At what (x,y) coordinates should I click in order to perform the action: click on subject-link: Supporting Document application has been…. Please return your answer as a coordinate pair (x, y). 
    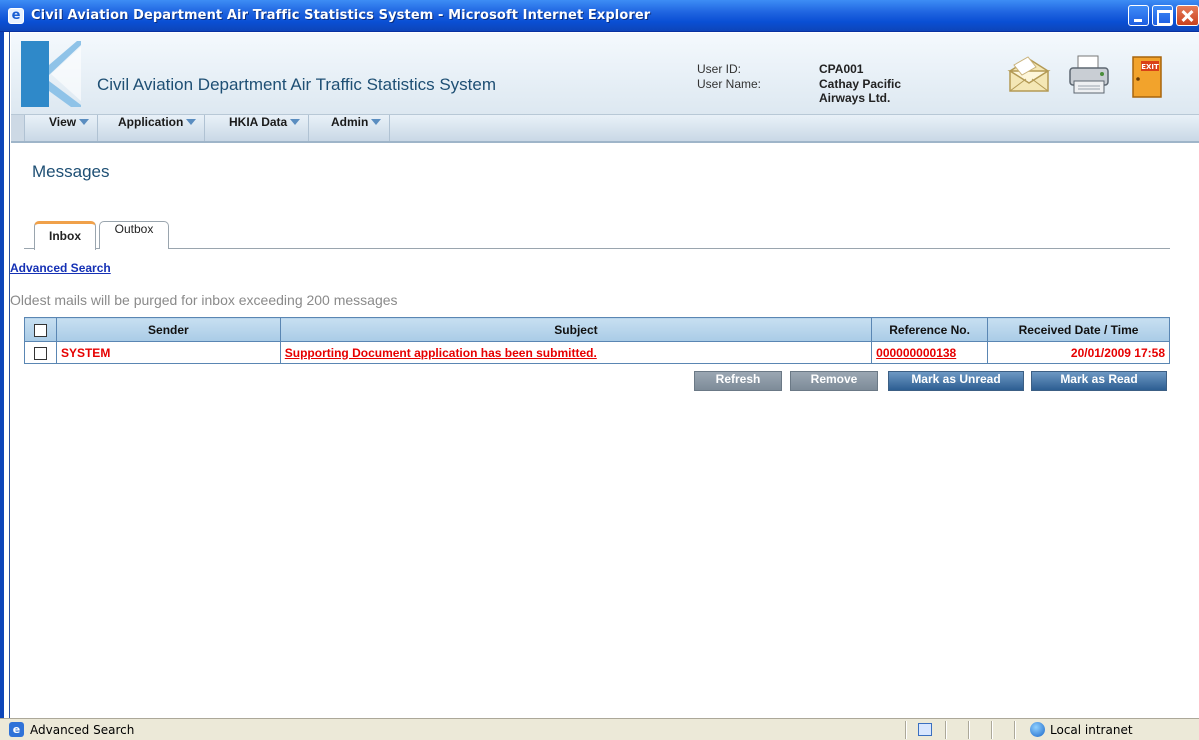
    Looking at the image, I should click on (441, 353).